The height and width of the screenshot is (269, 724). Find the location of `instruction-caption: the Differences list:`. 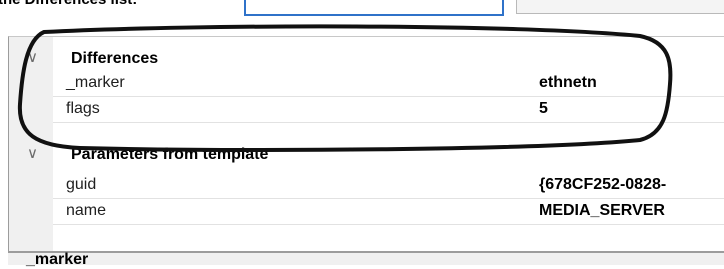

instruction-caption: the Differences list: is located at coordinates (68, 4).